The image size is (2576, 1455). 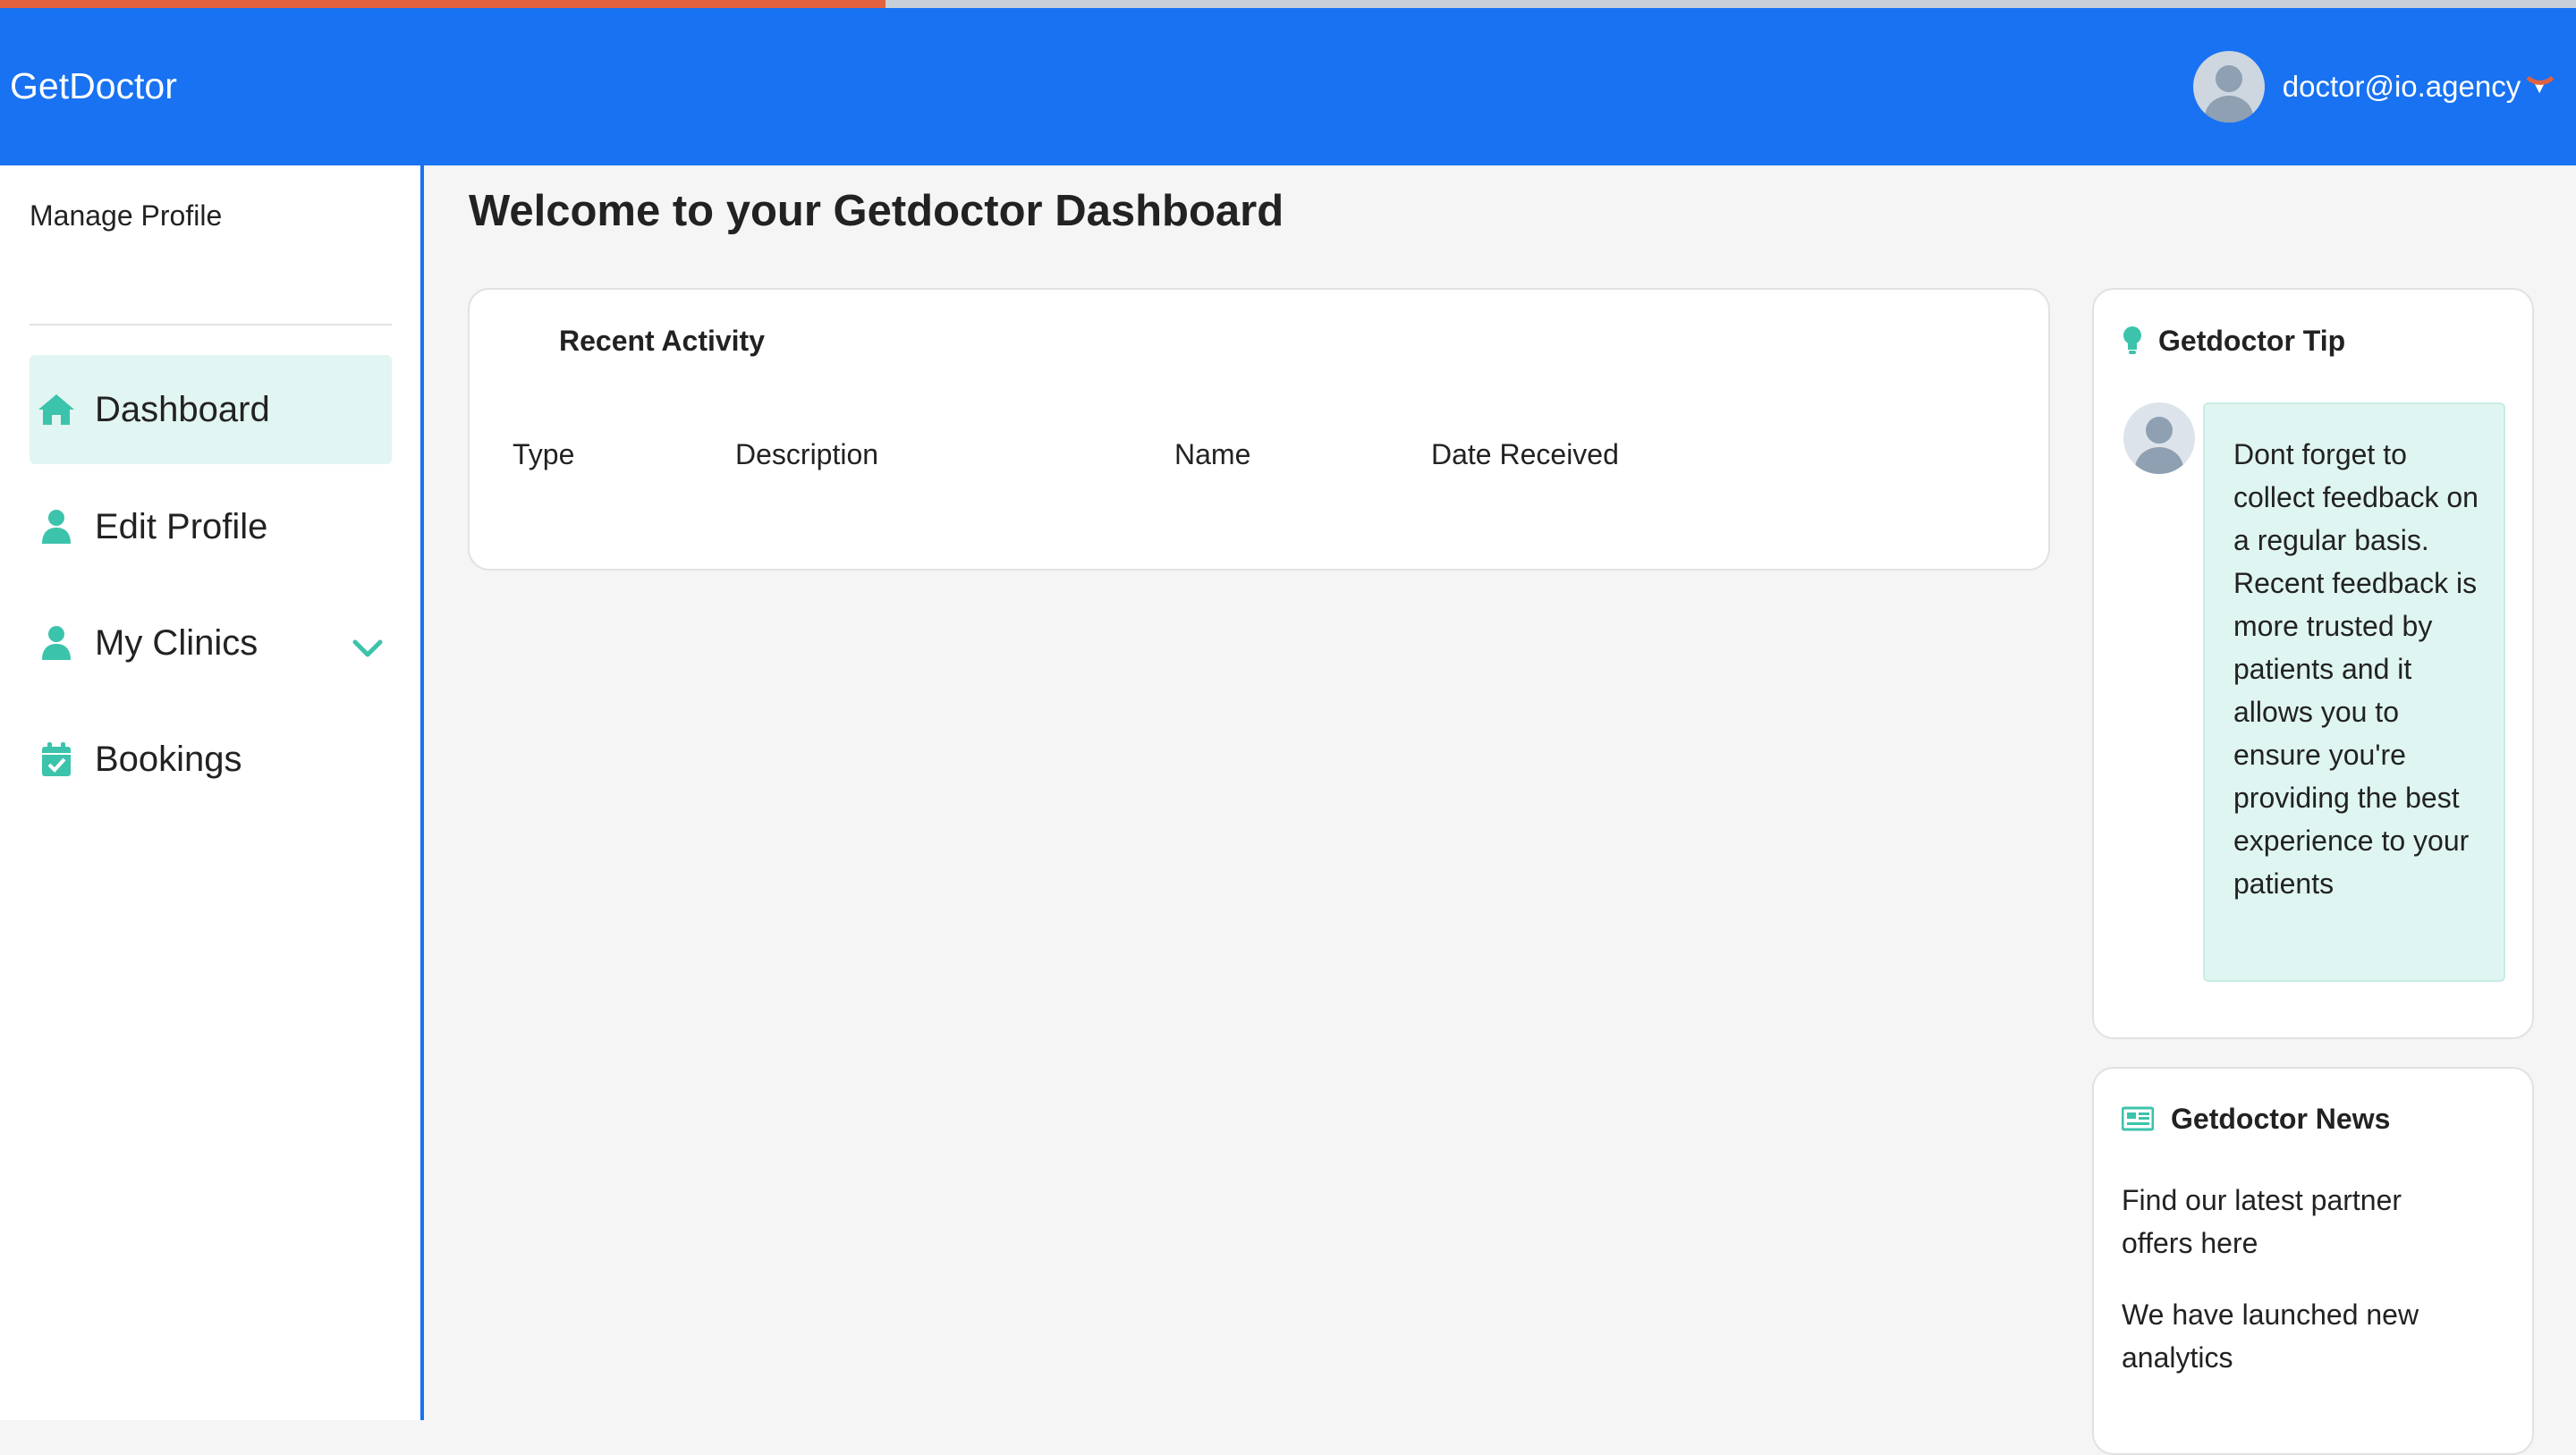 What do you see at coordinates (2300, 1222) in the screenshot?
I see `news-item-partner-offers: Find our latest partner offers here` at bounding box center [2300, 1222].